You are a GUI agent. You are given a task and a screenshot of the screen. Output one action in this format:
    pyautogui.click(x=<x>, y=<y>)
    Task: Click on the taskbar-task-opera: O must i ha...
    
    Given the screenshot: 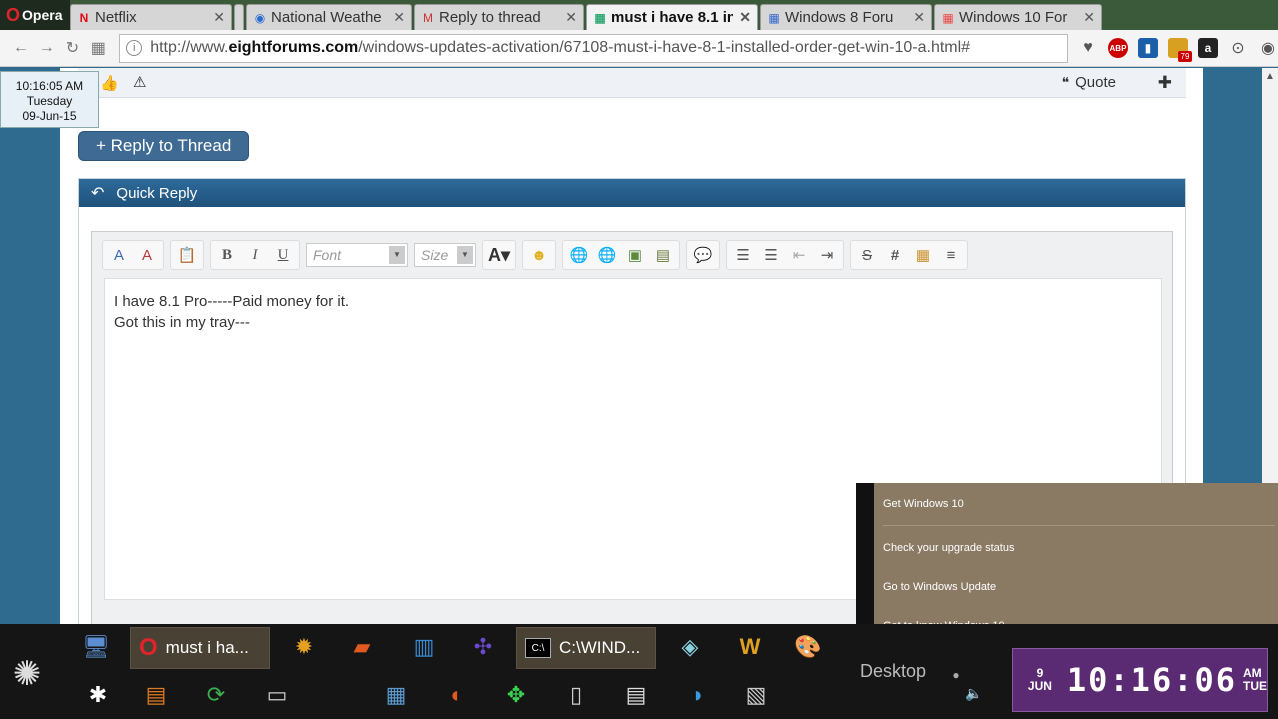 What is the action you would take?
    pyautogui.click(x=200, y=648)
    